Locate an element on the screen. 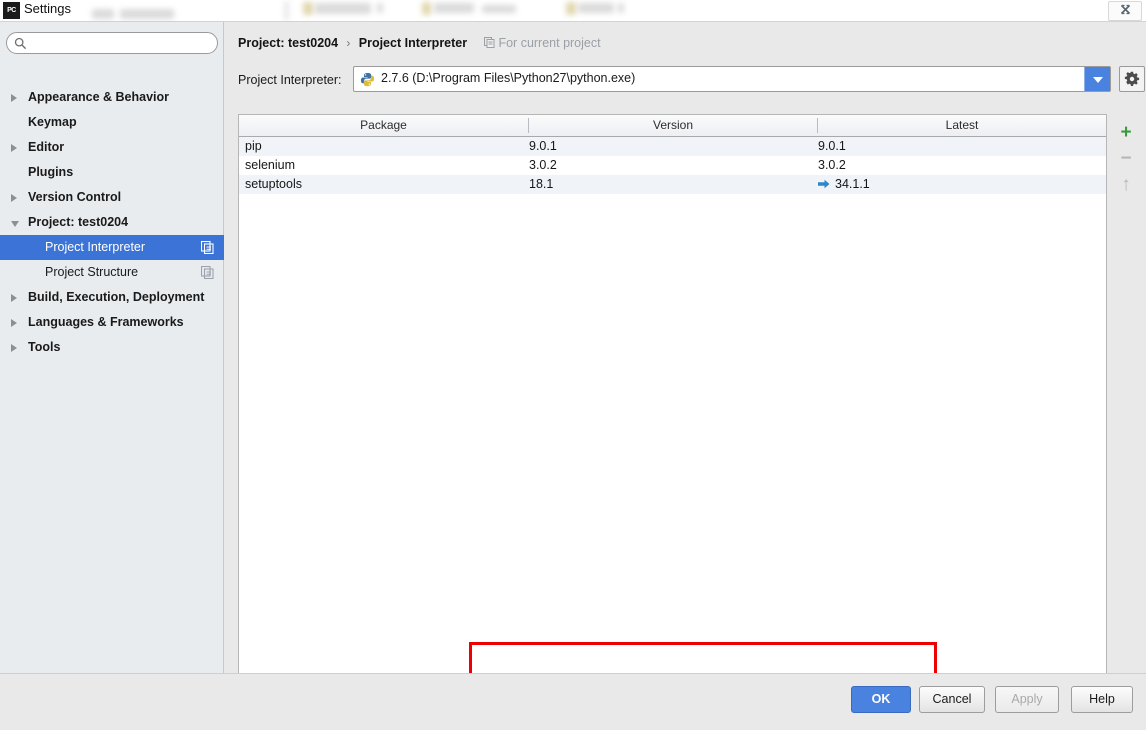  sidebar-item-build-execution-deployment: Build, Execution, Deployment is located at coordinates (112, 297).